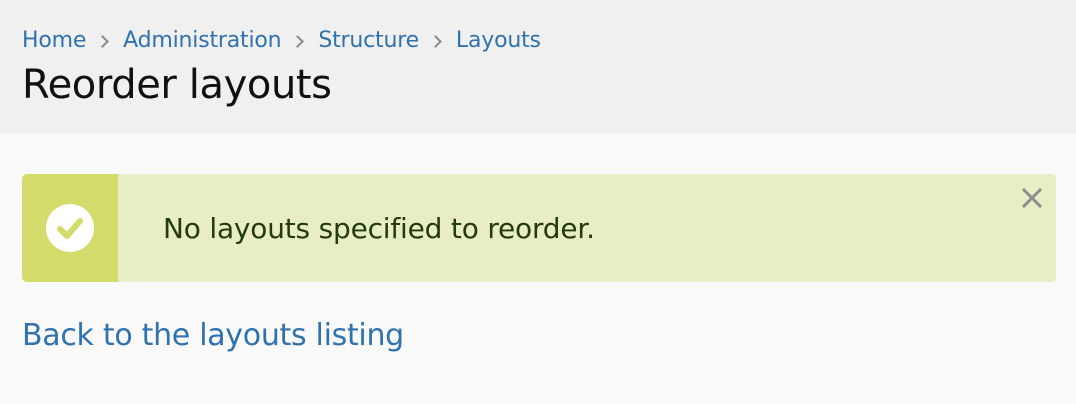 The image size is (1076, 404). What do you see at coordinates (379, 228) in the screenshot?
I see `message-text: No layouts specified to reorder.` at bounding box center [379, 228].